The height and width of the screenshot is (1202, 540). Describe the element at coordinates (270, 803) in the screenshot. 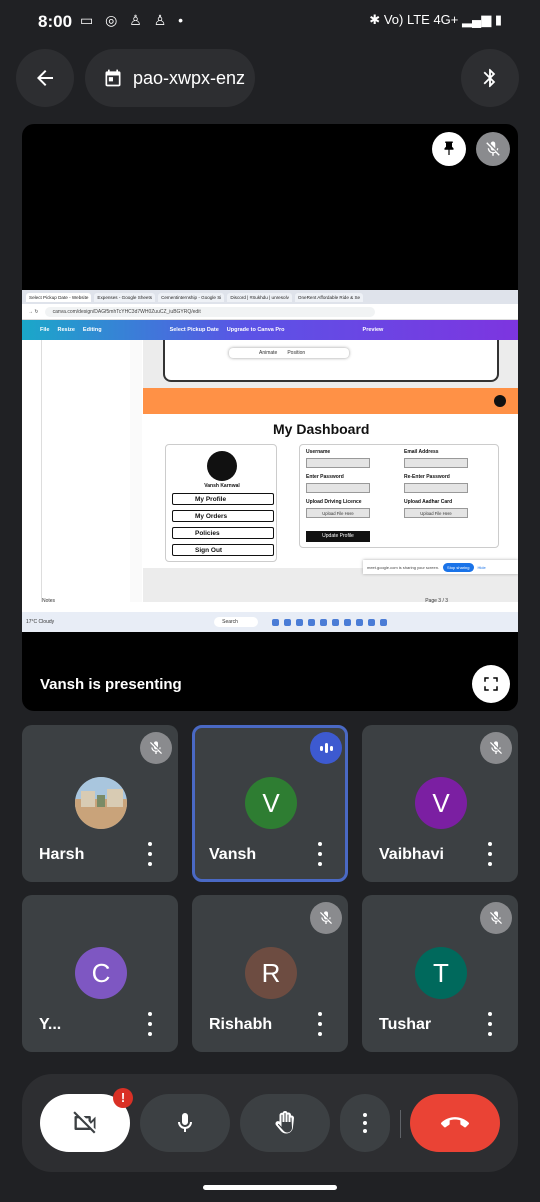

I see `participant-tile: V Vansh` at that location.